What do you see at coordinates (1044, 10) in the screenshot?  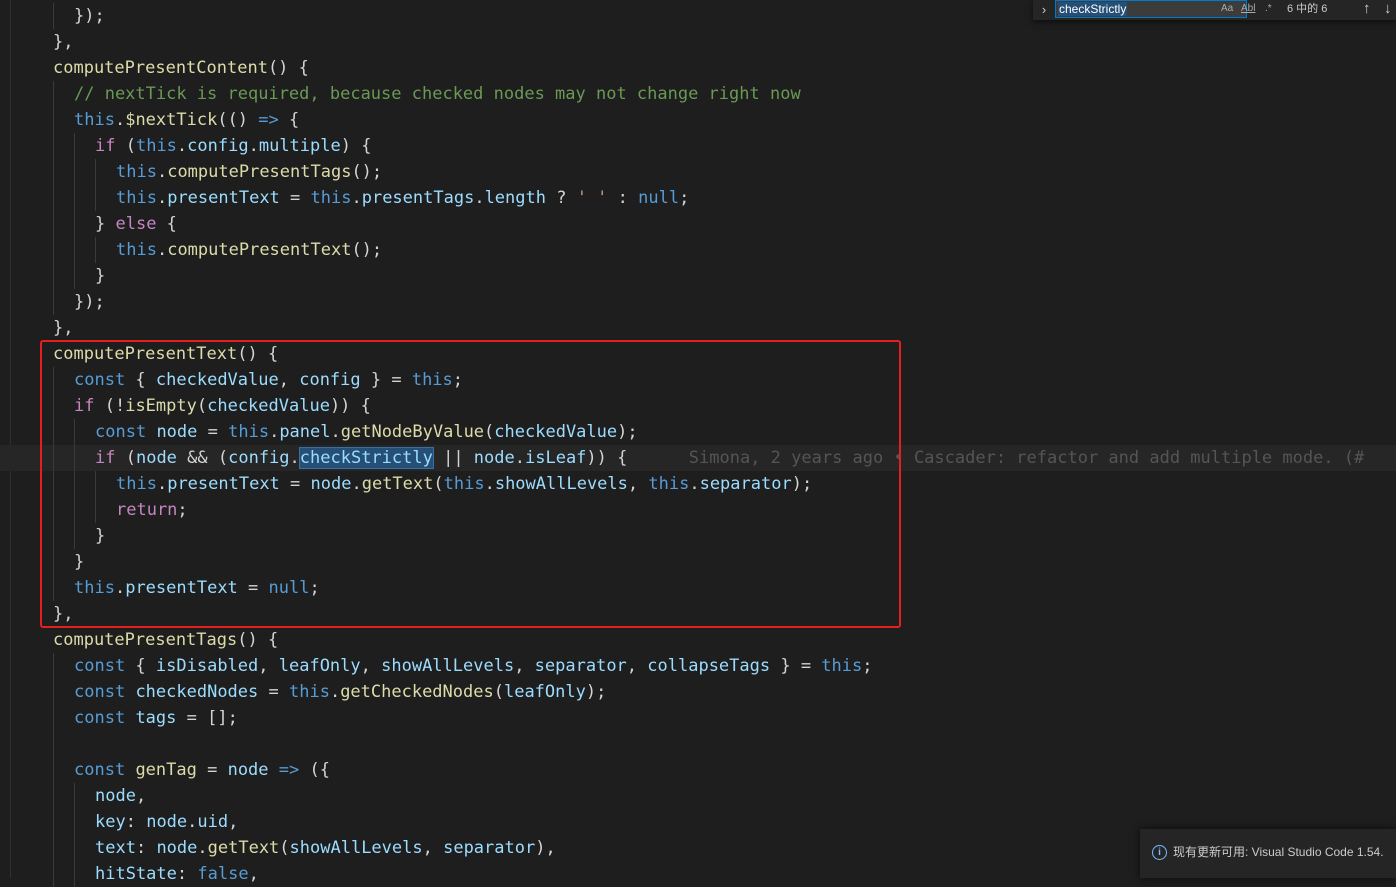 I see `chevron-right-icon: ›` at bounding box center [1044, 10].